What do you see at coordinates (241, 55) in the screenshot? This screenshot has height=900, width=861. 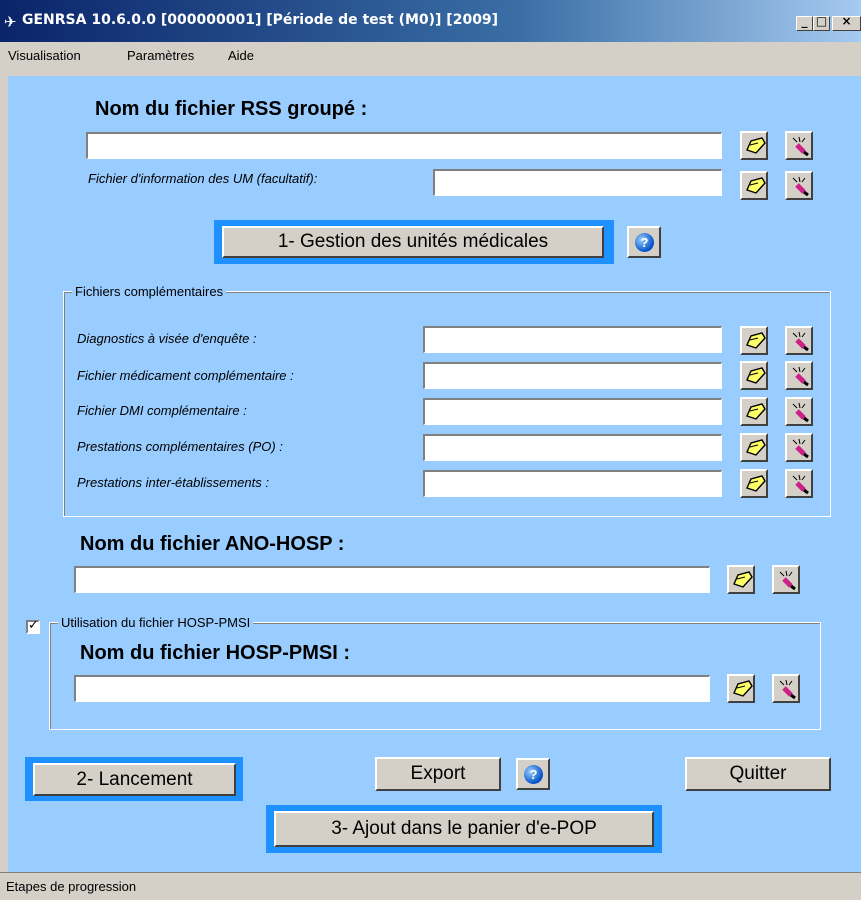 I see `menu-aide: Aide` at bounding box center [241, 55].